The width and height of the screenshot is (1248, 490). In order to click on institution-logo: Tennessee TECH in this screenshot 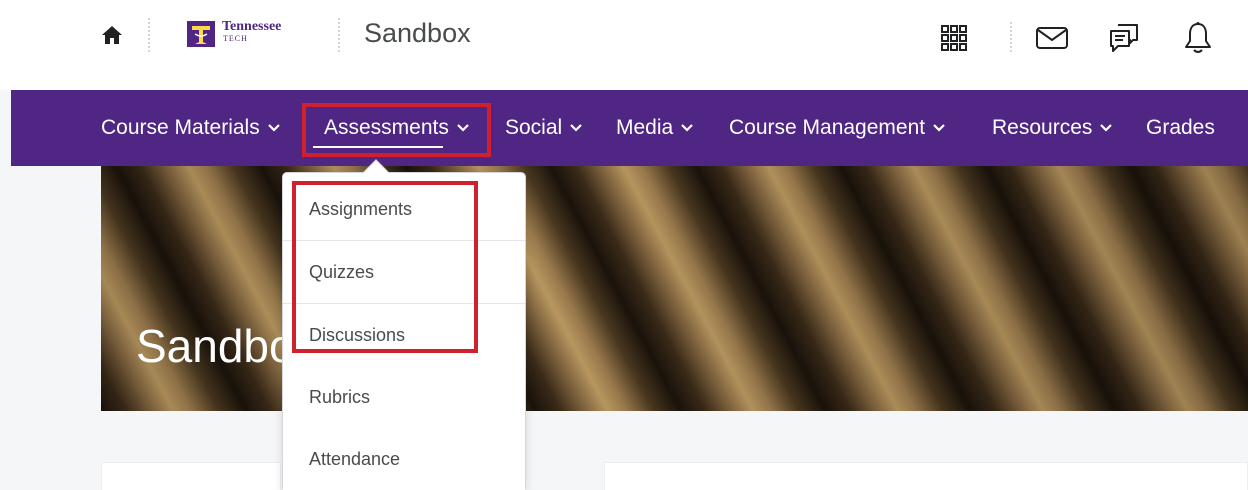, I will do `click(246, 35)`.